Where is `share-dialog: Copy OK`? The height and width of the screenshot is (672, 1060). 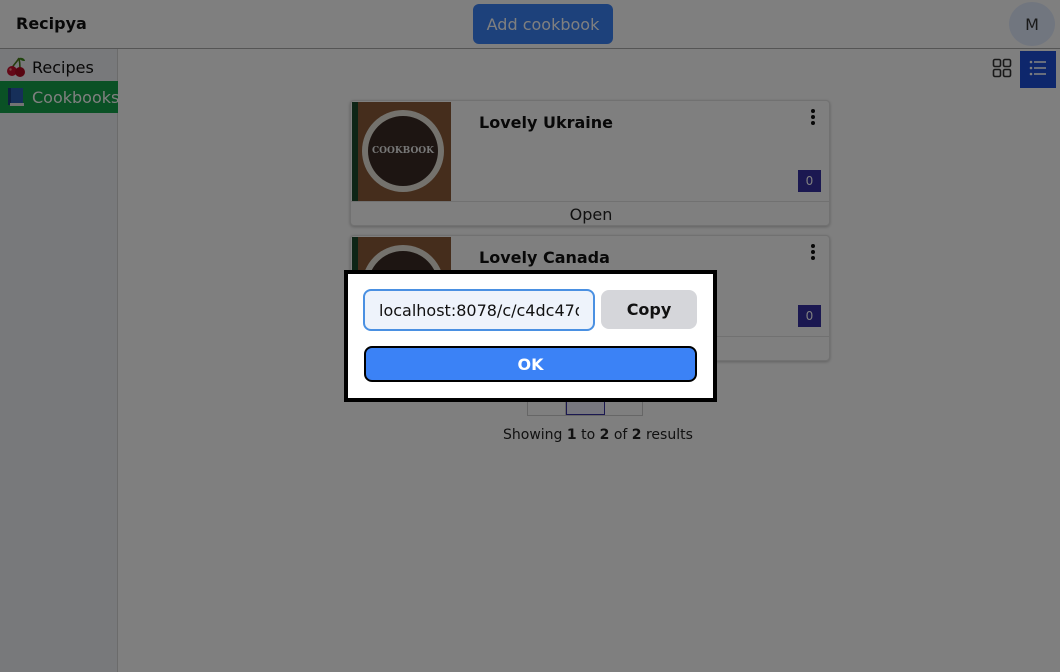
share-dialog: Copy OK is located at coordinates (530, 336).